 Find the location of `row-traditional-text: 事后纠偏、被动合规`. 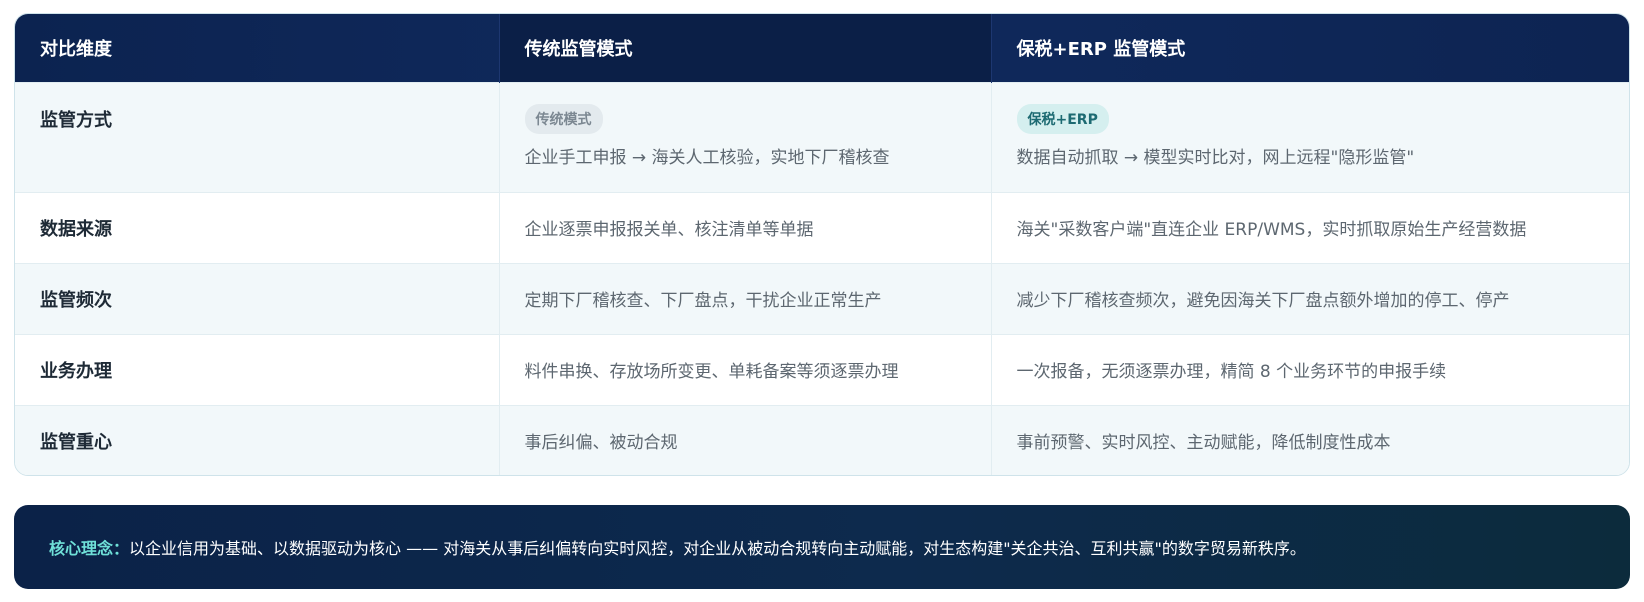

row-traditional-text: 事后纠偏、被动合规 is located at coordinates (744, 440).